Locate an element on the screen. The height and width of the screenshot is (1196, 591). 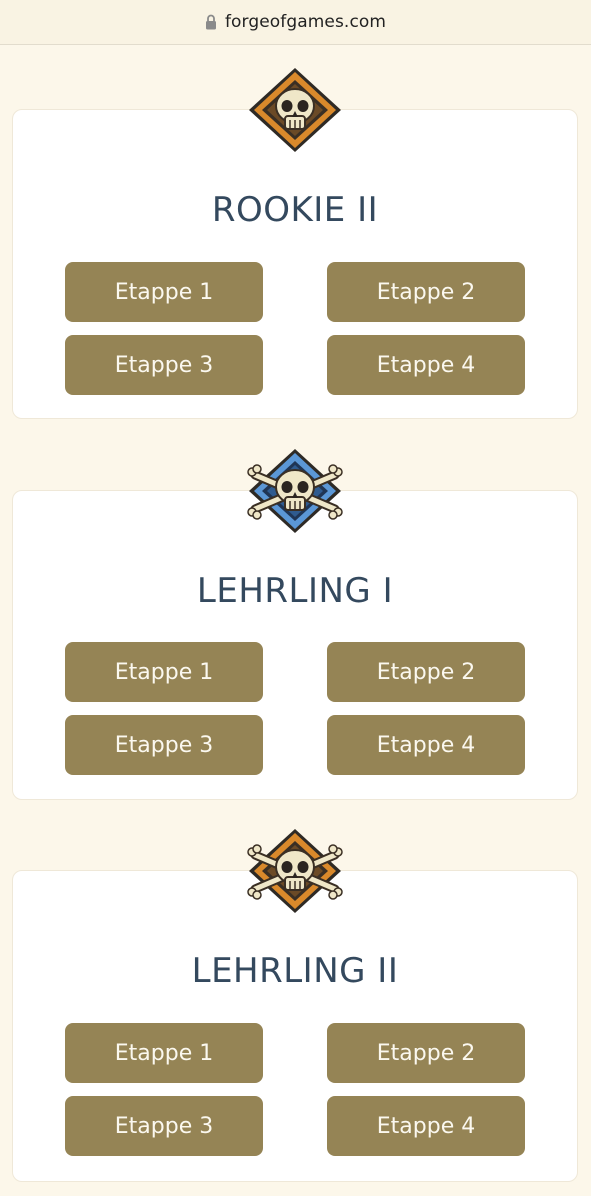
skull-crossbones-orange-icon is located at coordinates (295, 871).